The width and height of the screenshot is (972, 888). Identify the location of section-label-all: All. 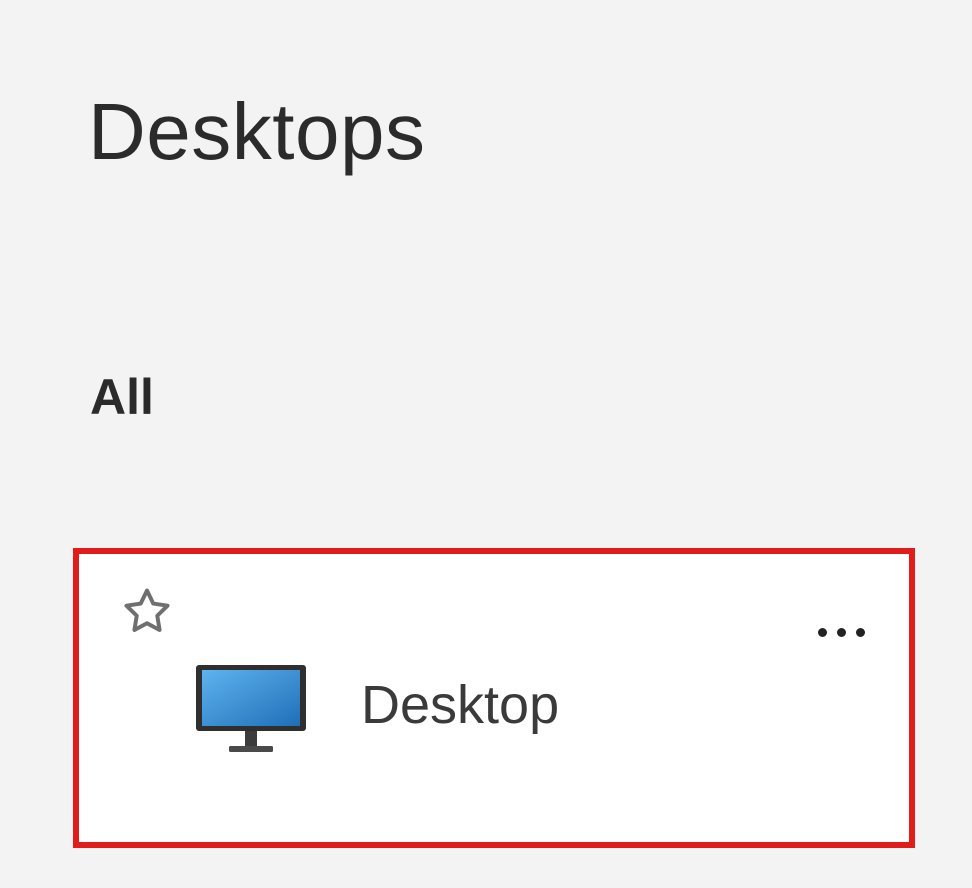
(122, 397).